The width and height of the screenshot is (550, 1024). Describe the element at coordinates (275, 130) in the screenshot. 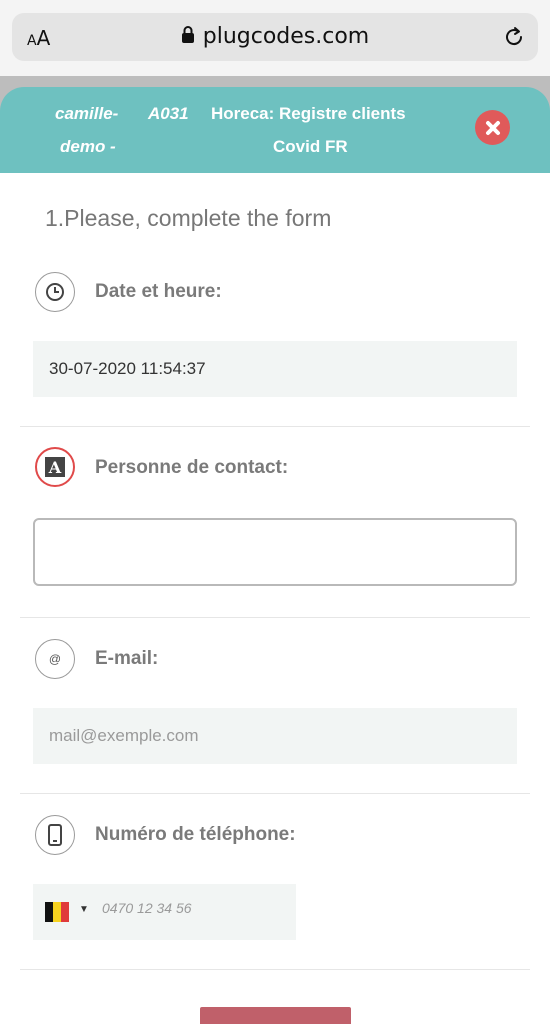

I see `form-header` at that location.